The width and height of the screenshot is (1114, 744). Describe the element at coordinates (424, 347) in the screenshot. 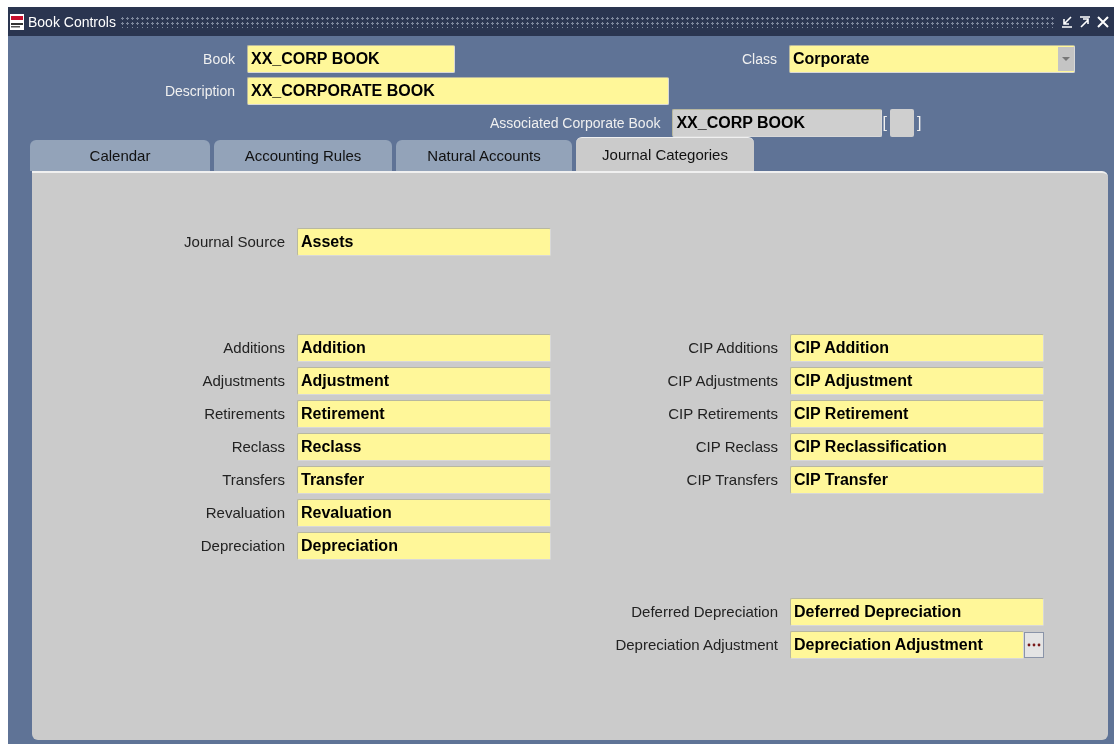

I see `category-field: Addition` at that location.